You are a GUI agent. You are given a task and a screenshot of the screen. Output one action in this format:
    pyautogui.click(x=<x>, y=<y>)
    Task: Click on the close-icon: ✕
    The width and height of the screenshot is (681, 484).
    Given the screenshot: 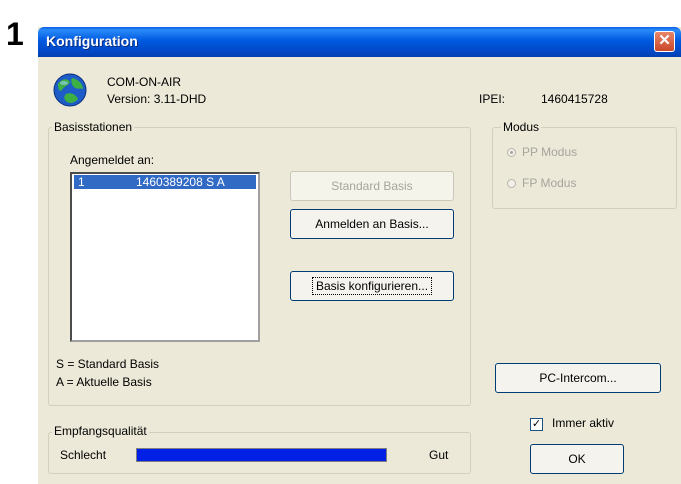 What is the action you would take?
    pyautogui.click(x=664, y=40)
    